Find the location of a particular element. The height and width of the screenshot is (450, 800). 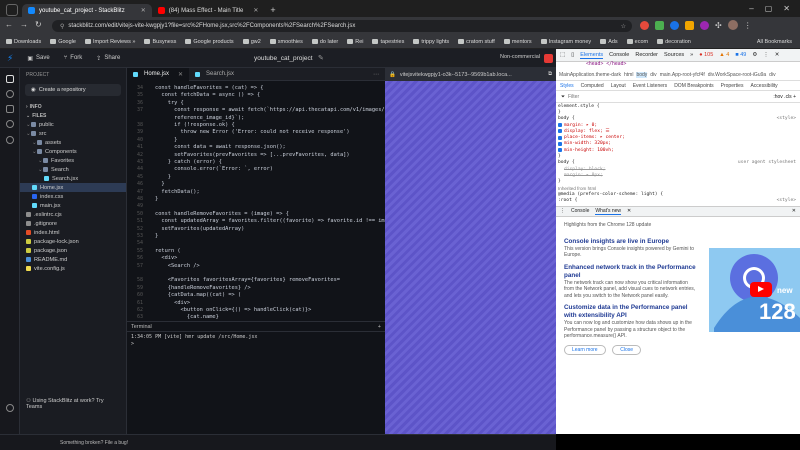

devtools-menu-icon: ⋮ is located at coordinates (766, 55).